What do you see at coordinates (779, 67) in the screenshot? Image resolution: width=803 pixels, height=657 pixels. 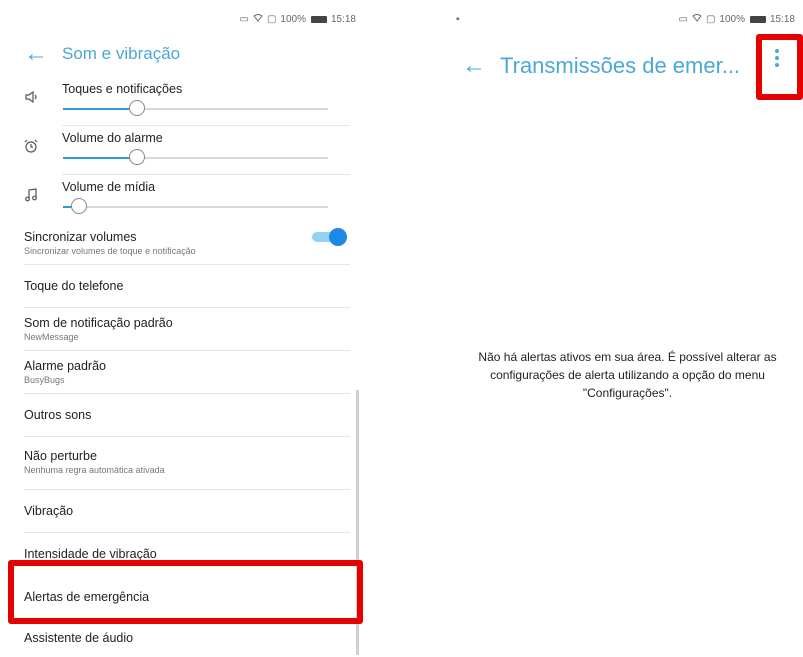 I see `highlight-box-overflow-menu` at bounding box center [779, 67].